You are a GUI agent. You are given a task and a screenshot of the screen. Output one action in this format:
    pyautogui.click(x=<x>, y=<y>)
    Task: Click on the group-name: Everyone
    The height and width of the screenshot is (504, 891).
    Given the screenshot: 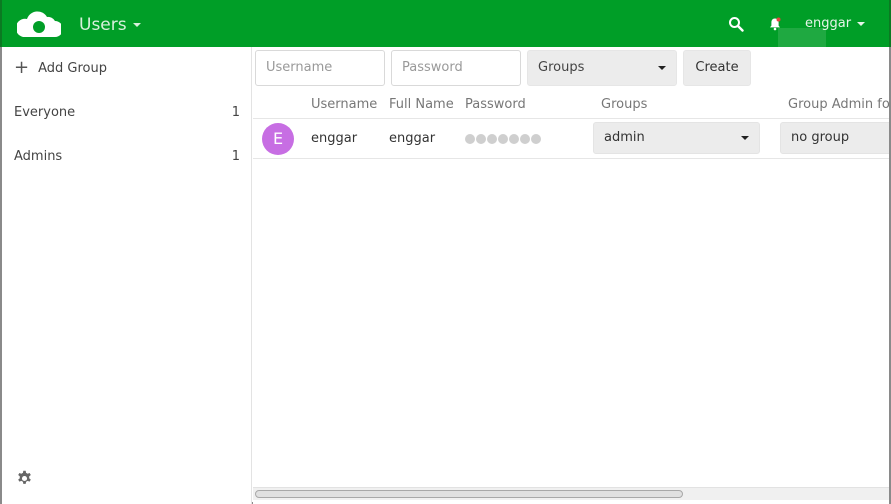 What is the action you would take?
    pyautogui.click(x=45, y=112)
    